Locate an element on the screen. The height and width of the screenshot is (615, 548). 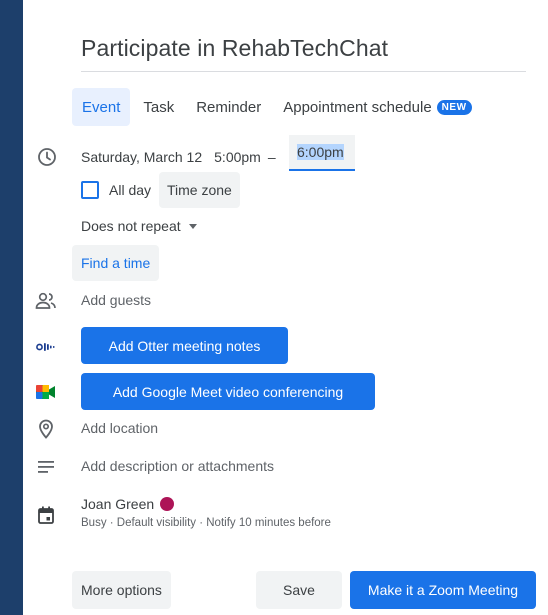
new-badge: NEW is located at coordinates (454, 107).